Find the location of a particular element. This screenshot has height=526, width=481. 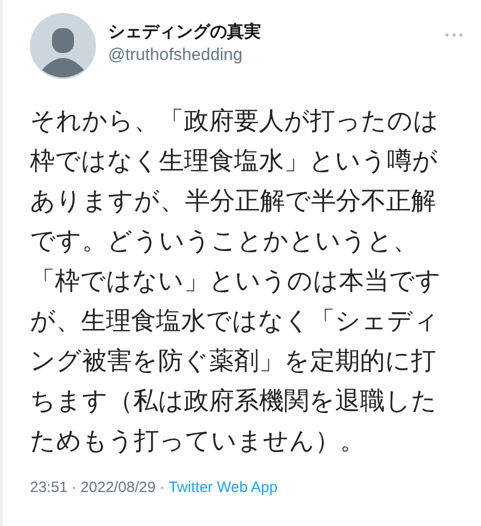

avatar-icon is located at coordinates (63, 46).